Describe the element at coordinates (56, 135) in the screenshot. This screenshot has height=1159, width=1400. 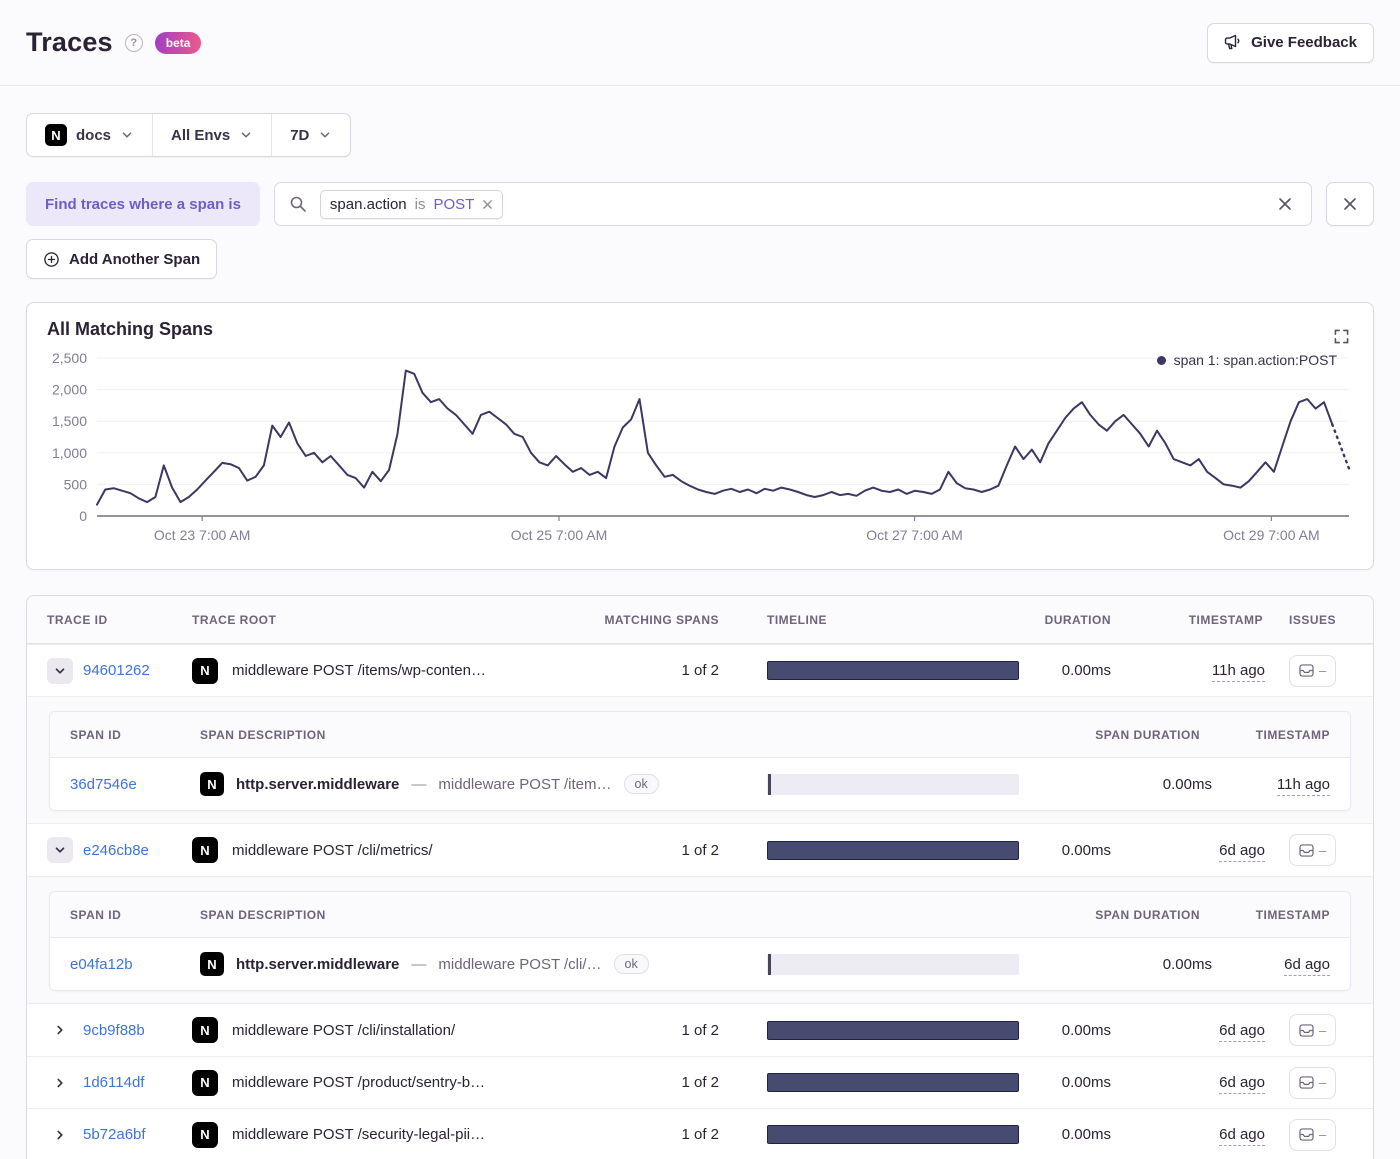
I see `nextjs-project-icon: N` at that location.